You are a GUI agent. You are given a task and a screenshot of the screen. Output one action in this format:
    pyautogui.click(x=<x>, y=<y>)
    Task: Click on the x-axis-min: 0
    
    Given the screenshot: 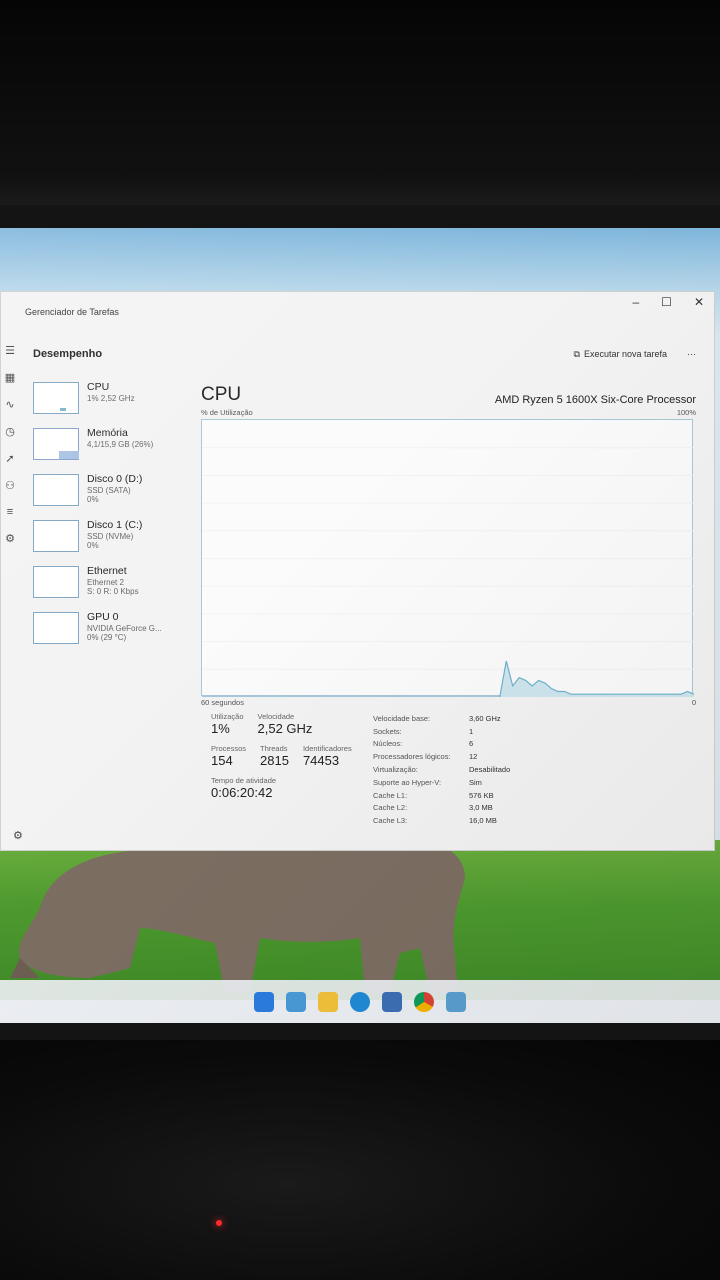 What is the action you would take?
    pyautogui.click(x=693, y=702)
    